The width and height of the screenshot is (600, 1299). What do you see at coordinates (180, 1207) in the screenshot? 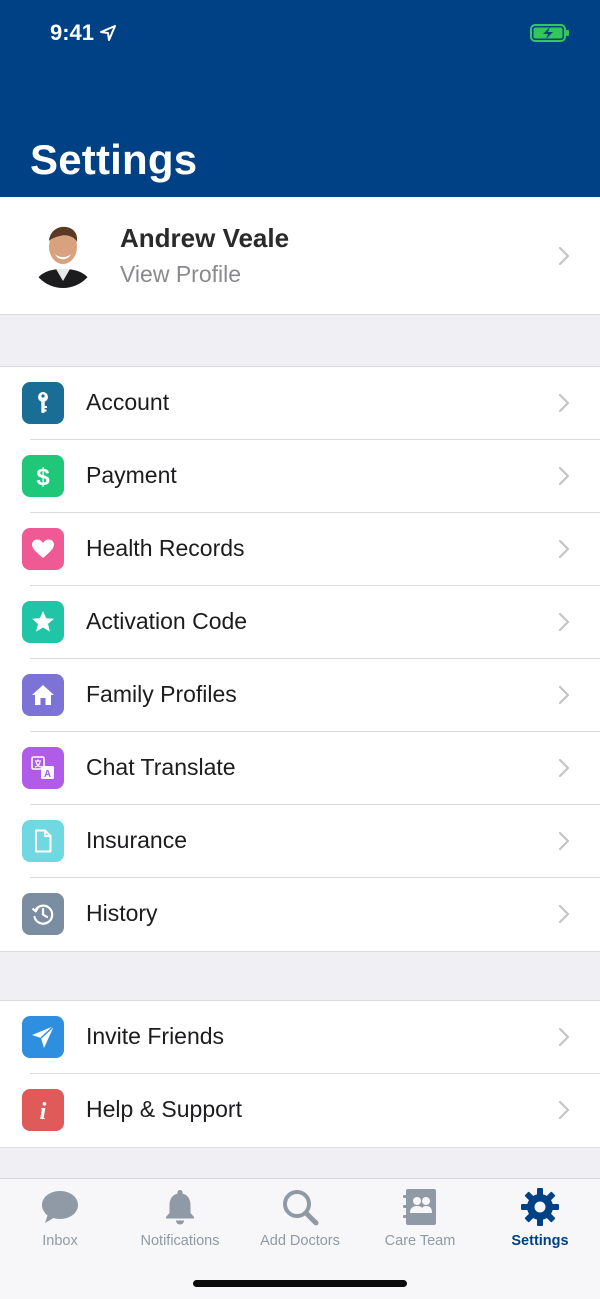
I see `bell-icon` at bounding box center [180, 1207].